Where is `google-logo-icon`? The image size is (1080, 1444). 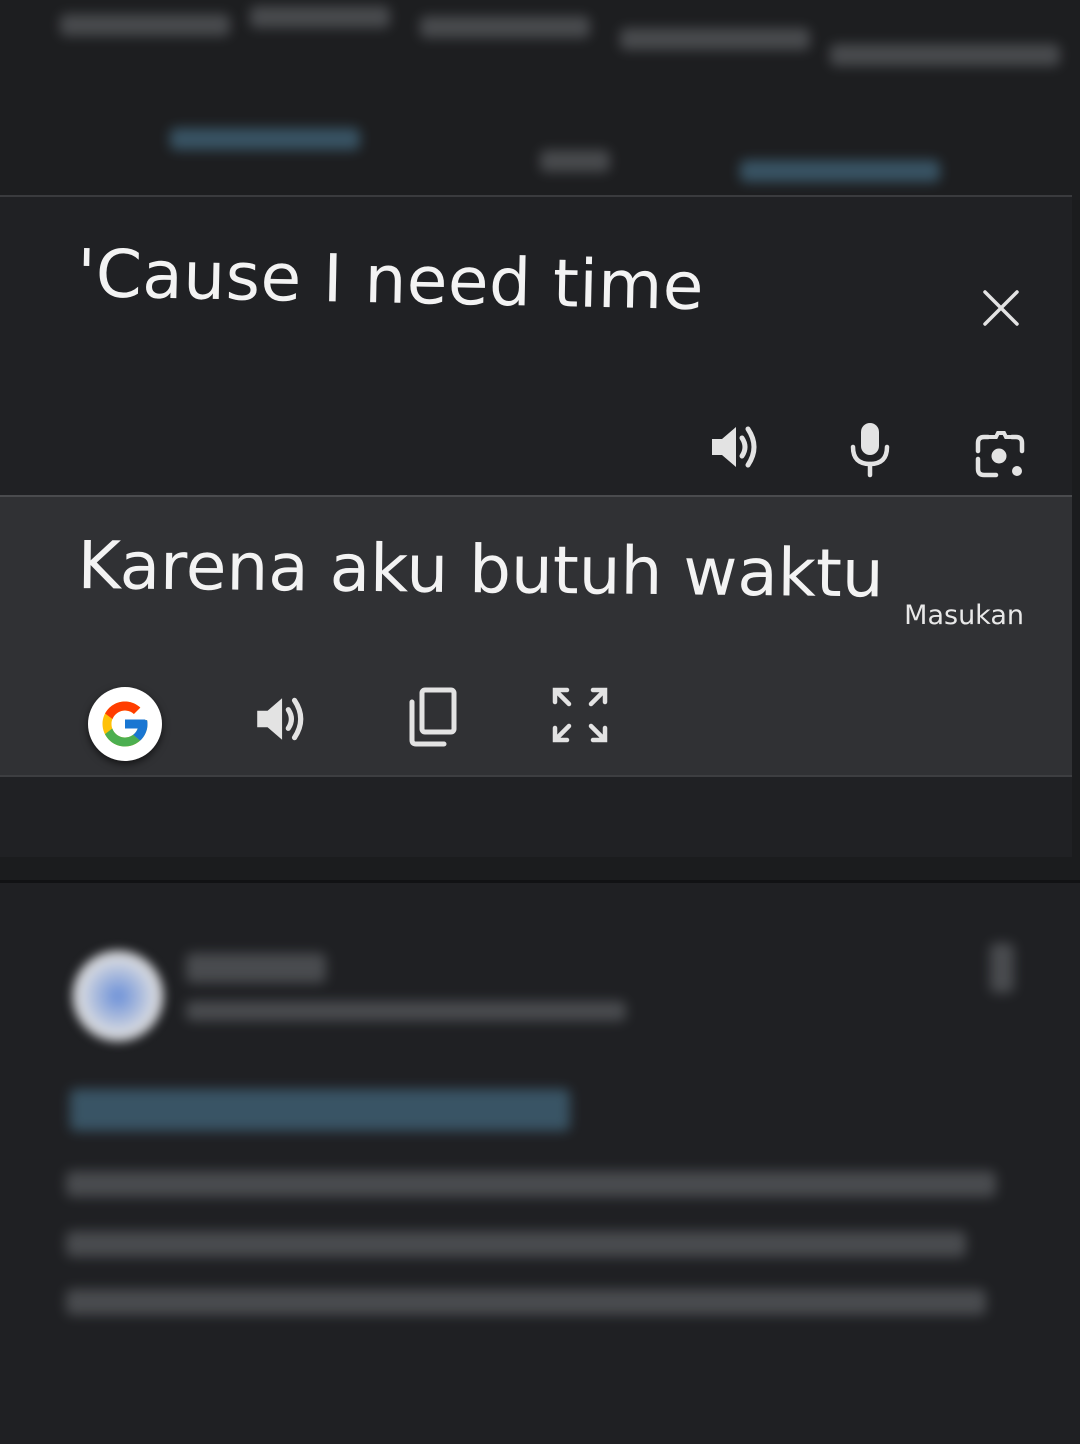
google-logo-icon is located at coordinates (125, 724).